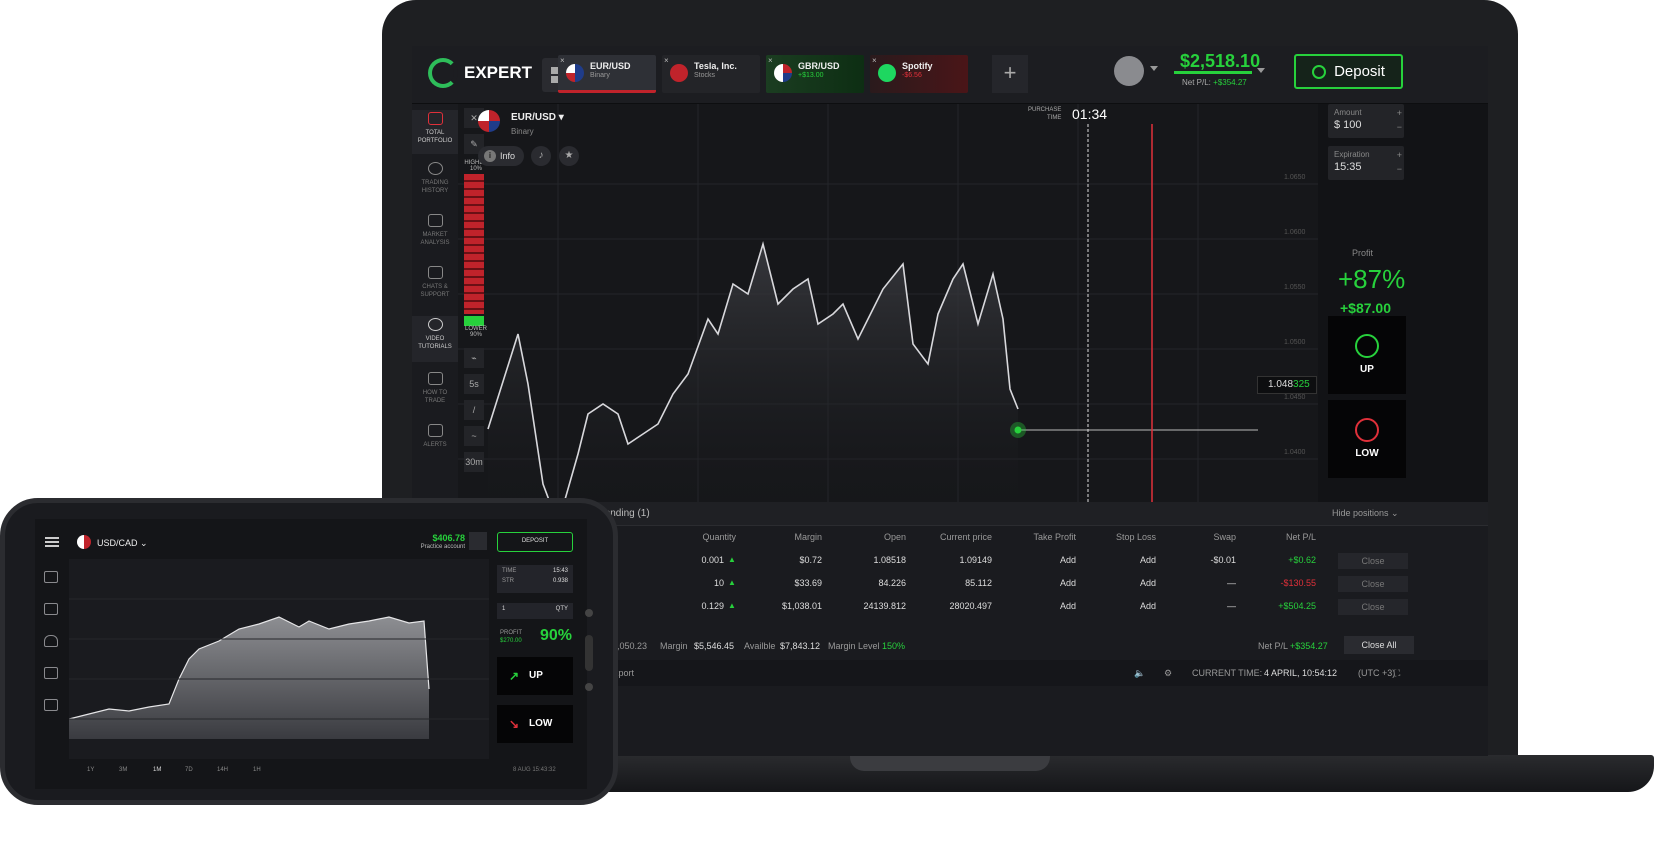 The image size is (1654, 851). What do you see at coordinates (1366, 167) in the screenshot?
I see `expiration-value: 15:35` at bounding box center [1366, 167].